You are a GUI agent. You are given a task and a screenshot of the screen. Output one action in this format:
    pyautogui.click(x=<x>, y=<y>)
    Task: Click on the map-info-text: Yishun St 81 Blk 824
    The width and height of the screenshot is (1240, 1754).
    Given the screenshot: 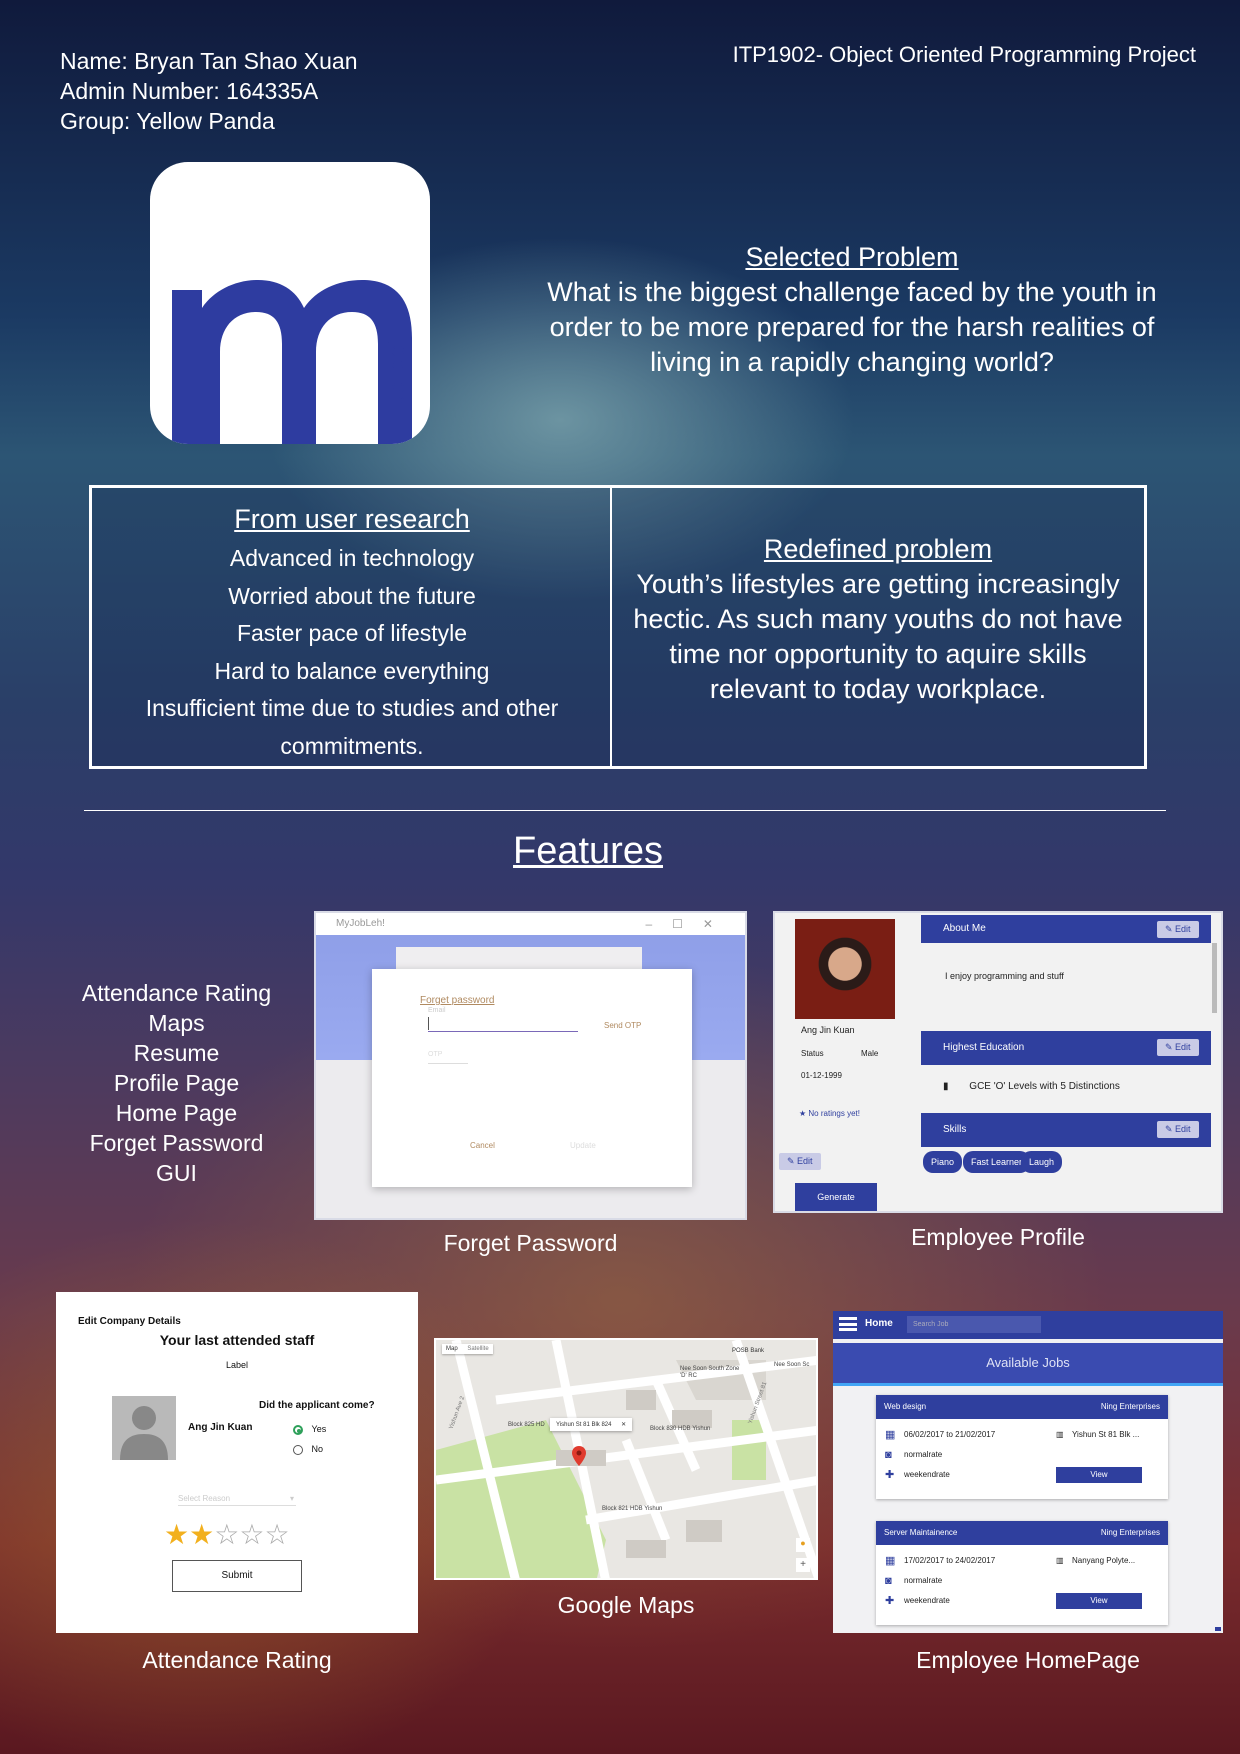 What is the action you would take?
    pyautogui.click(x=584, y=1425)
    